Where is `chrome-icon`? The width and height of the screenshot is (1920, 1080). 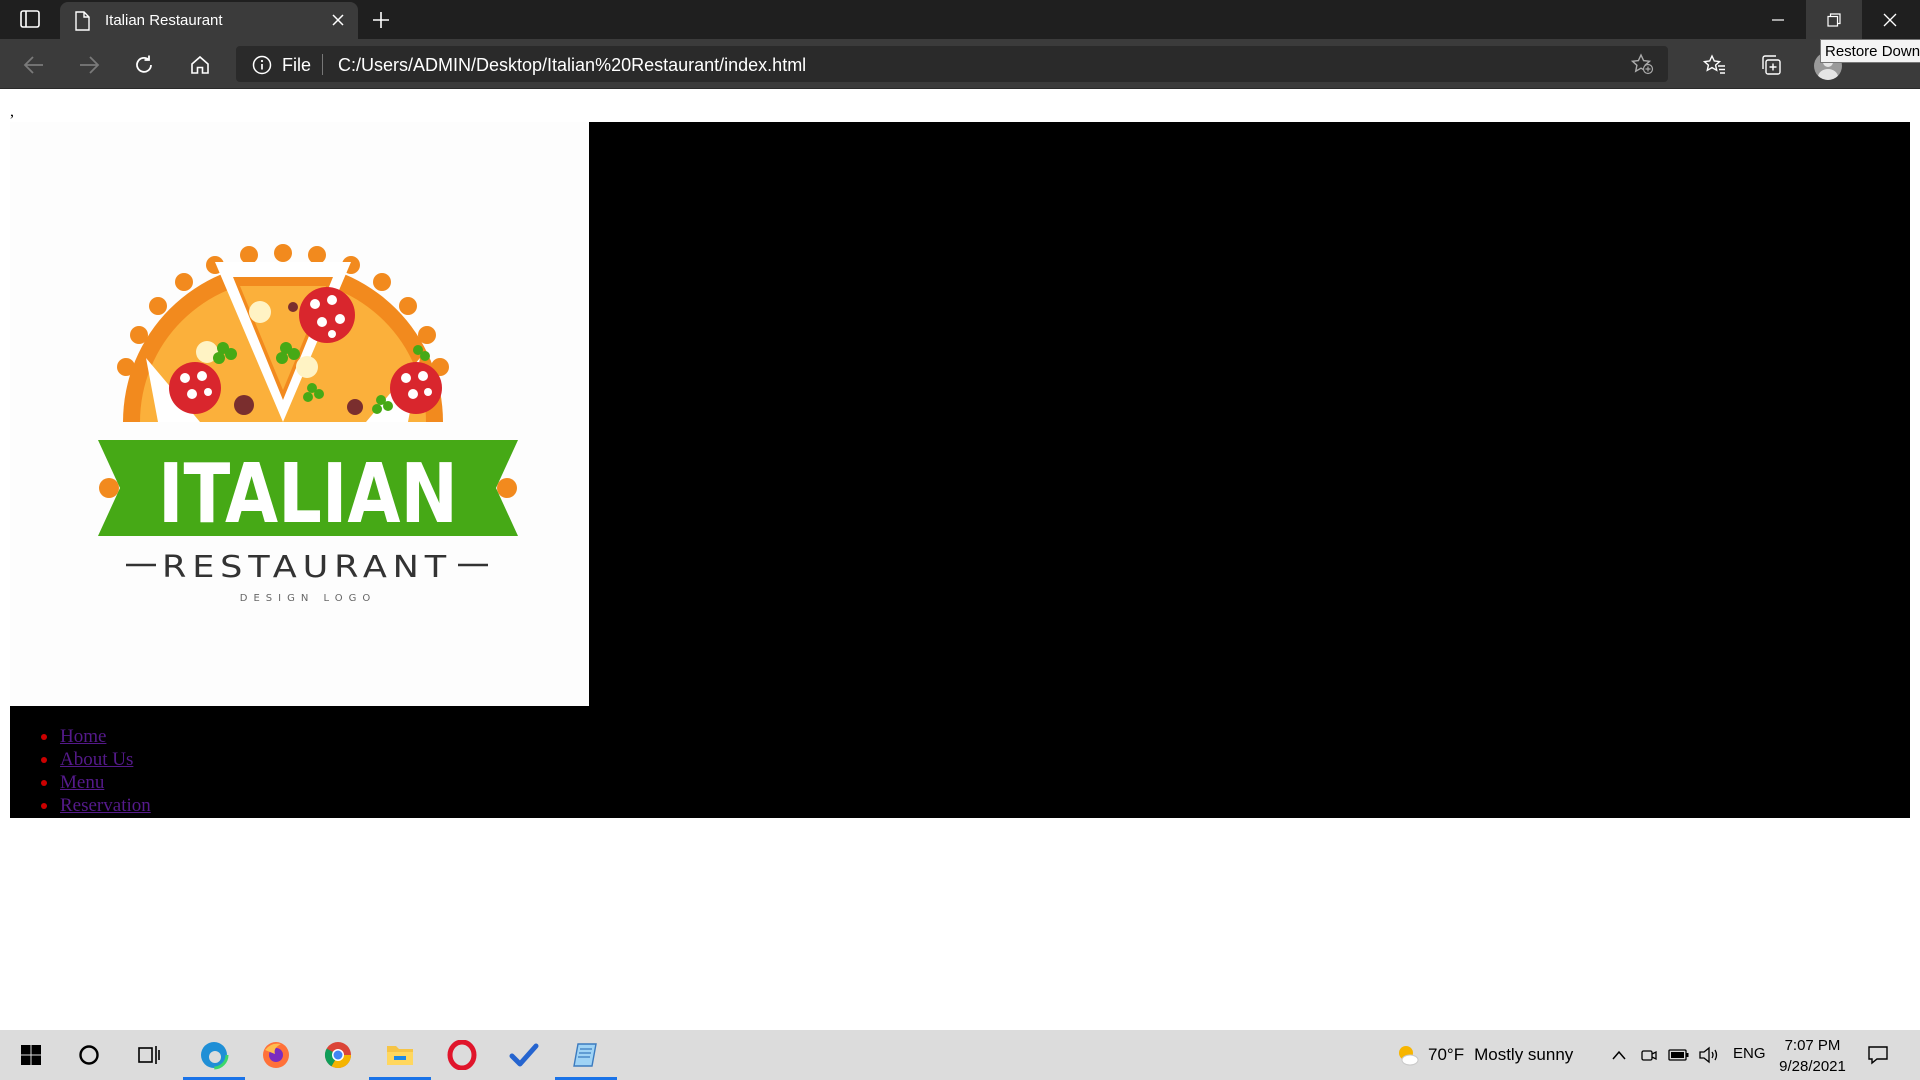
chrome-icon is located at coordinates (338, 1055).